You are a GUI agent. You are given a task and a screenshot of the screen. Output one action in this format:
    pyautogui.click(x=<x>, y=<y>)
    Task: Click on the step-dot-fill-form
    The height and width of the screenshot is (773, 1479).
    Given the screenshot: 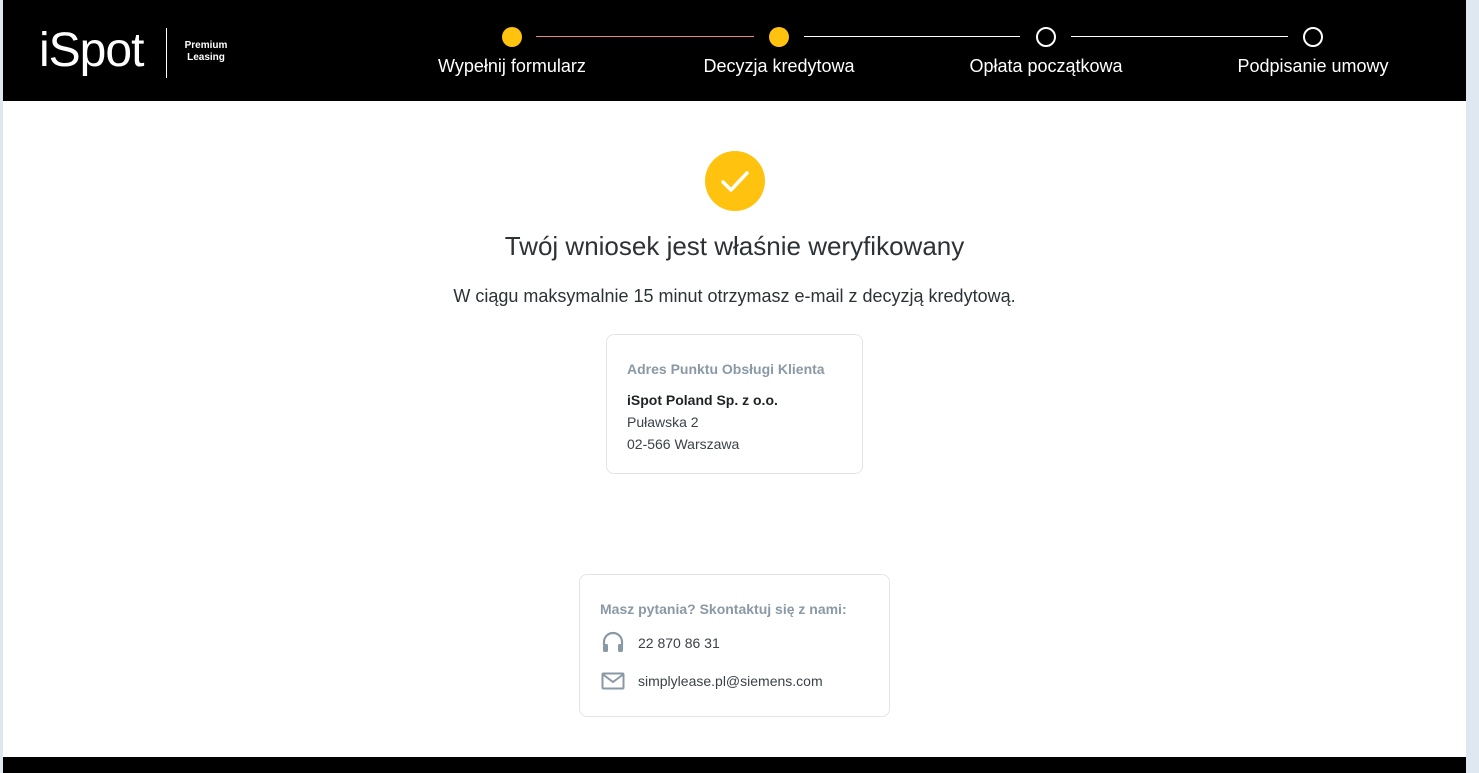 What is the action you would take?
    pyautogui.click(x=512, y=37)
    